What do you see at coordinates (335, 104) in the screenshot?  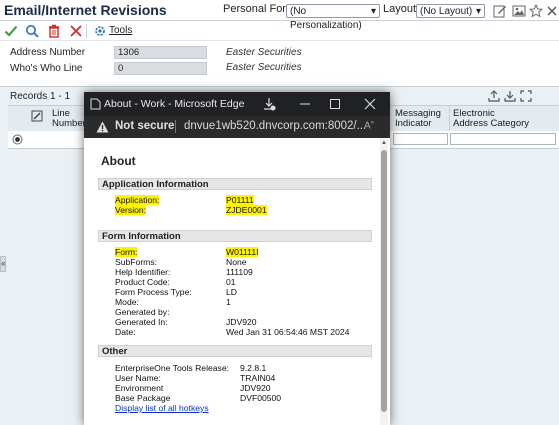 I see `maximize-icon` at bounding box center [335, 104].